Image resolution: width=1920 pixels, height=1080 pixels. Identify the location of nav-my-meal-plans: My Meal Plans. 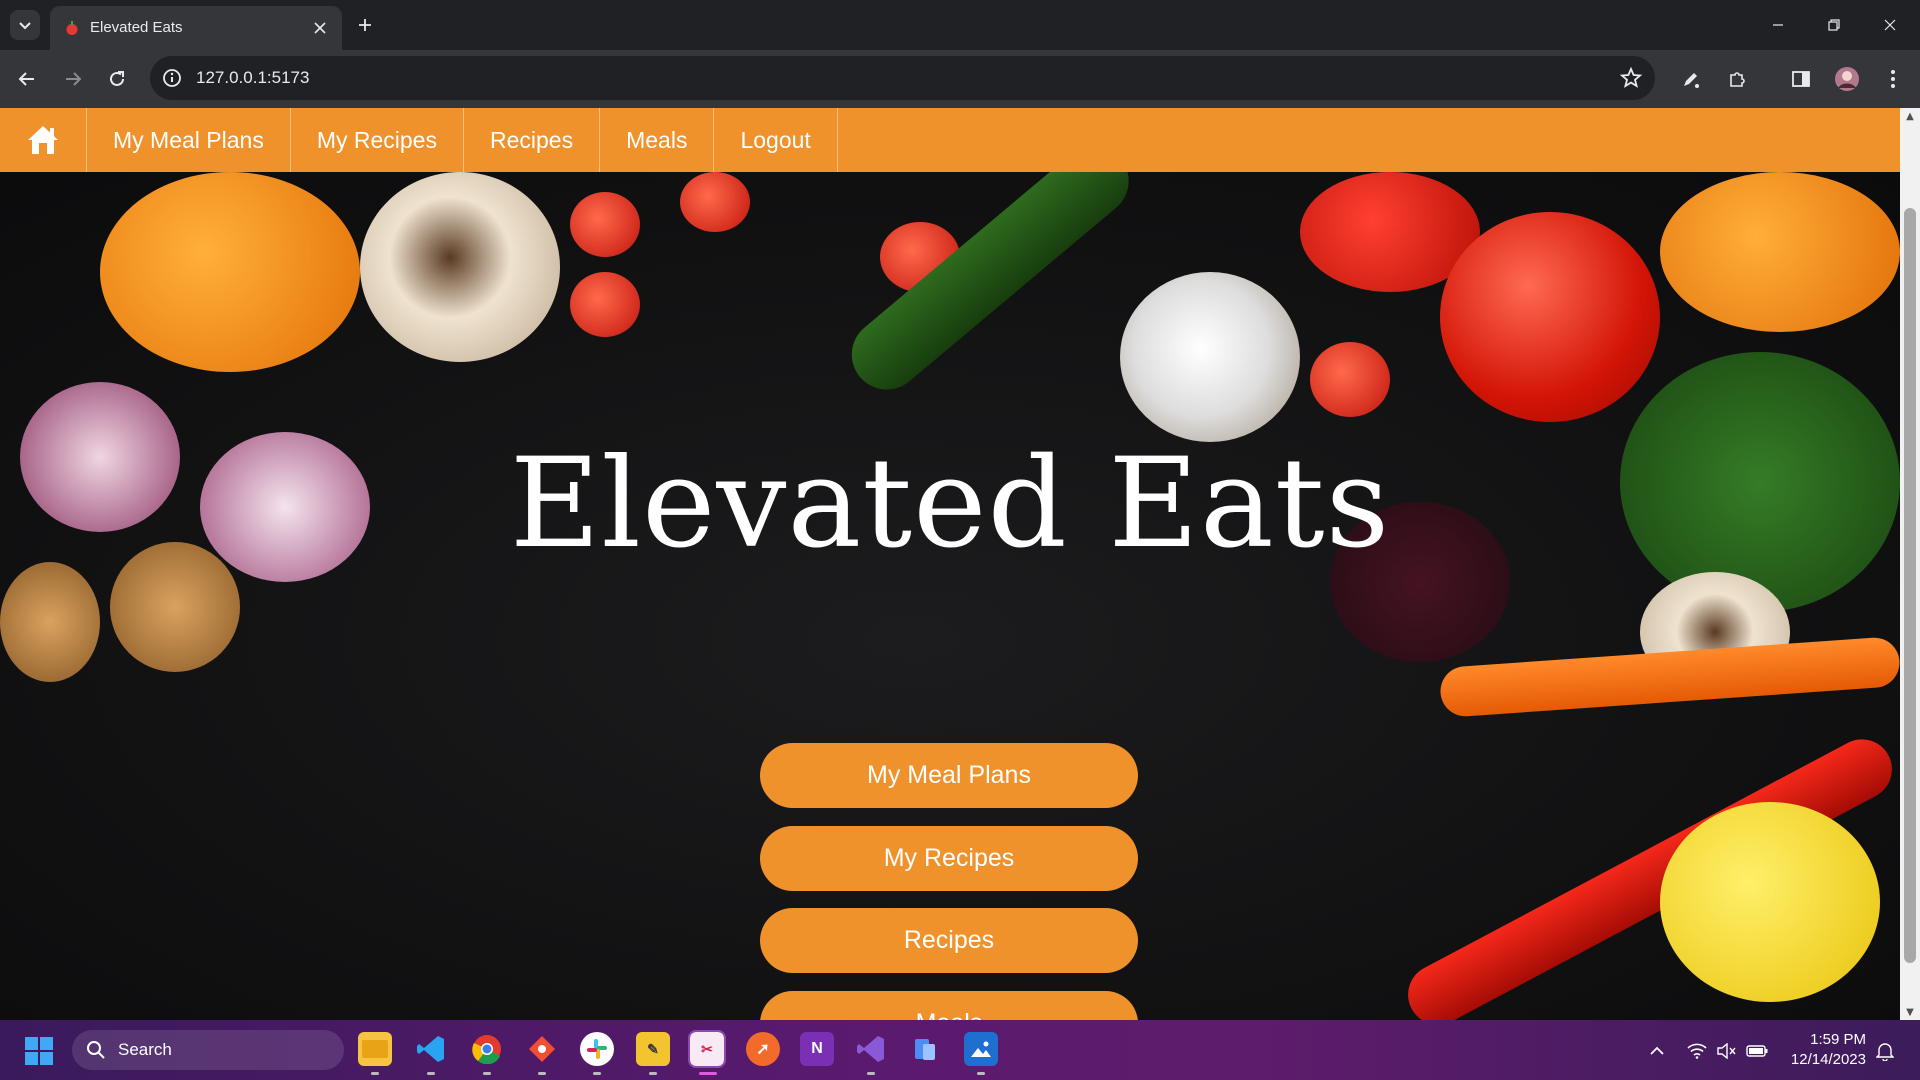
(189, 140).